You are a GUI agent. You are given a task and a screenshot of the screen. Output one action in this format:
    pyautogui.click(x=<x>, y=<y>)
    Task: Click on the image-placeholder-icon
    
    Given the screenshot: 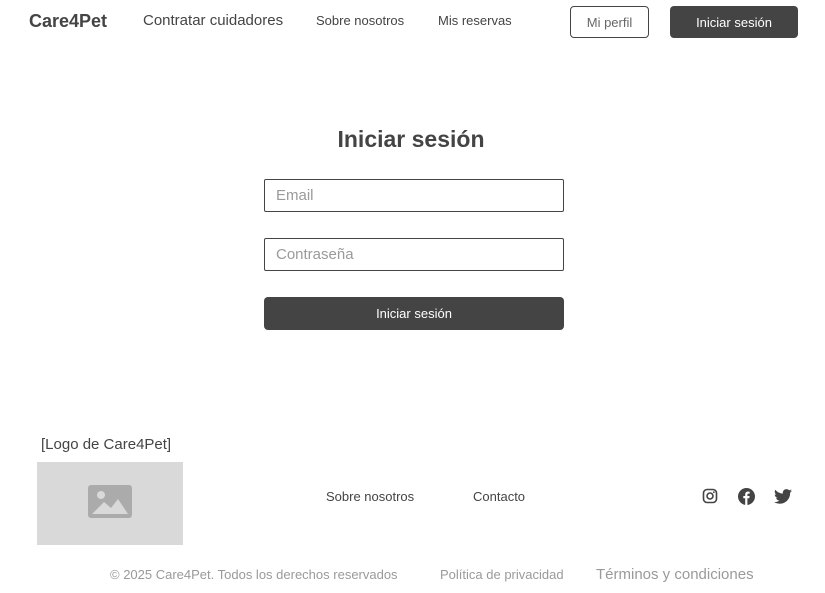 What is the action you would take?
    pyautogui.click(x=110, y=503)
    